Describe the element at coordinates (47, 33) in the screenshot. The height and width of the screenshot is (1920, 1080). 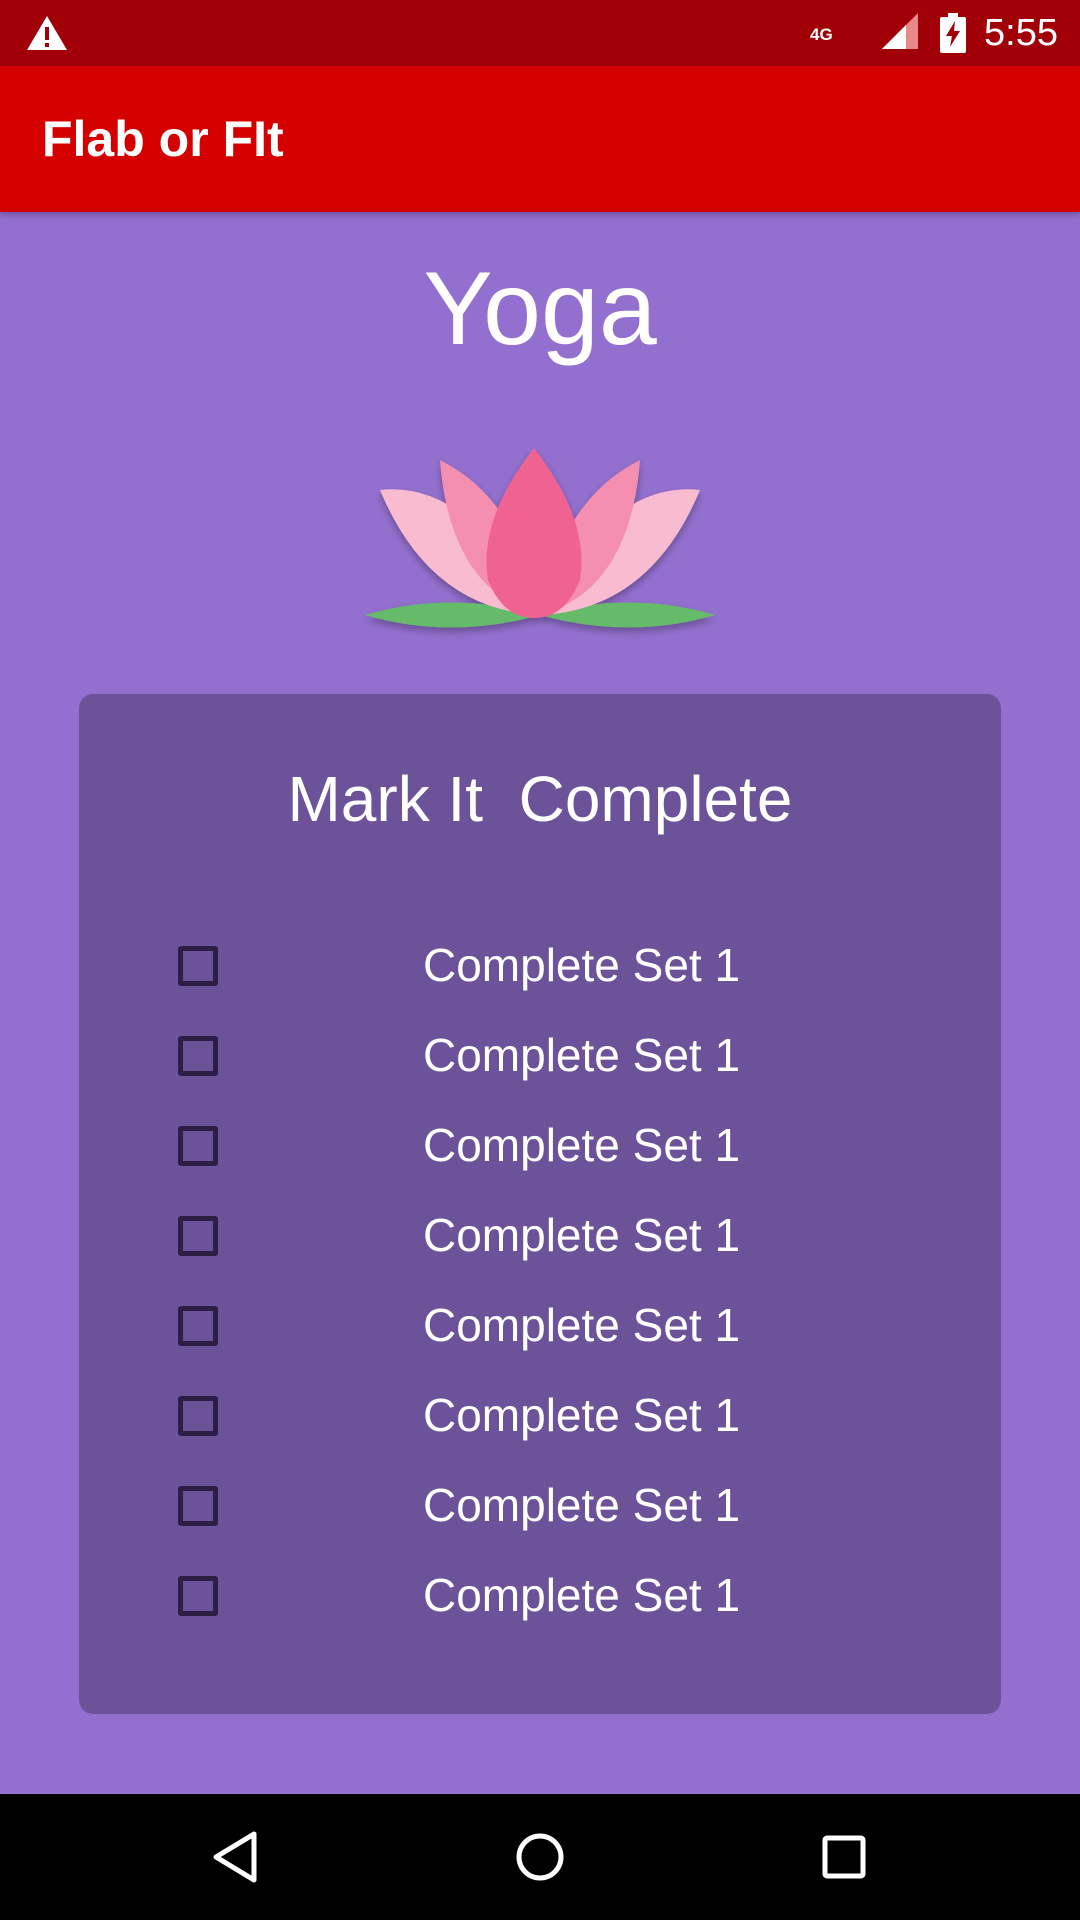
I see `warning-icon` at that location.